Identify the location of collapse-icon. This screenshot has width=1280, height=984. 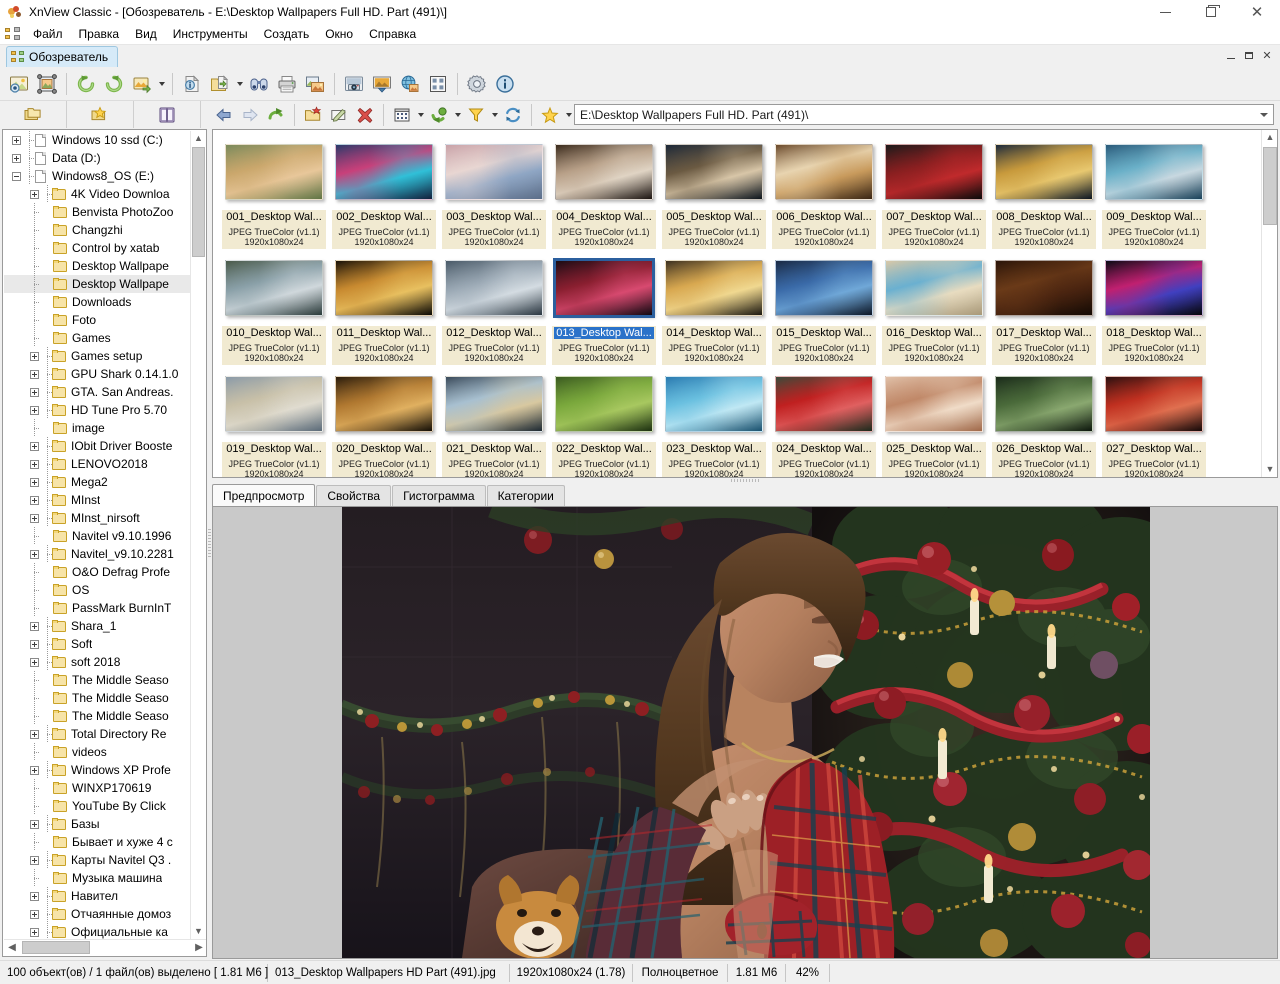
(16, 176).